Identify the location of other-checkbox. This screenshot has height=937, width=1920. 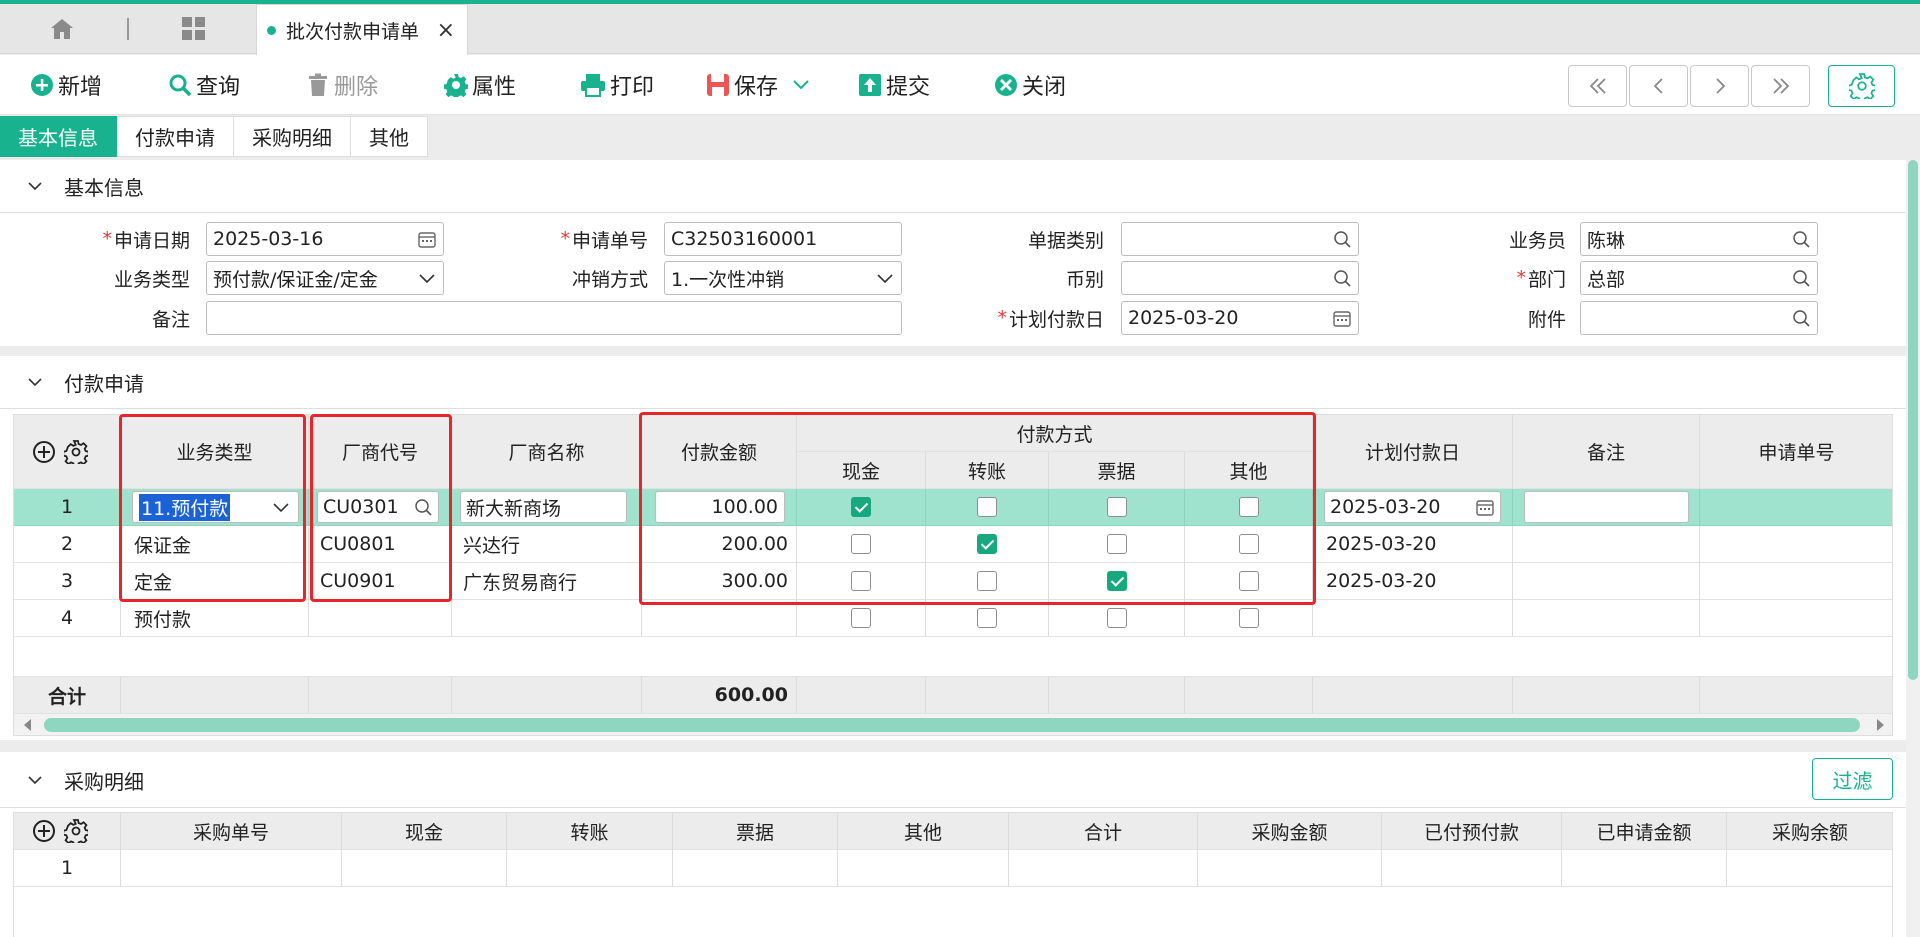
(1248, 618).